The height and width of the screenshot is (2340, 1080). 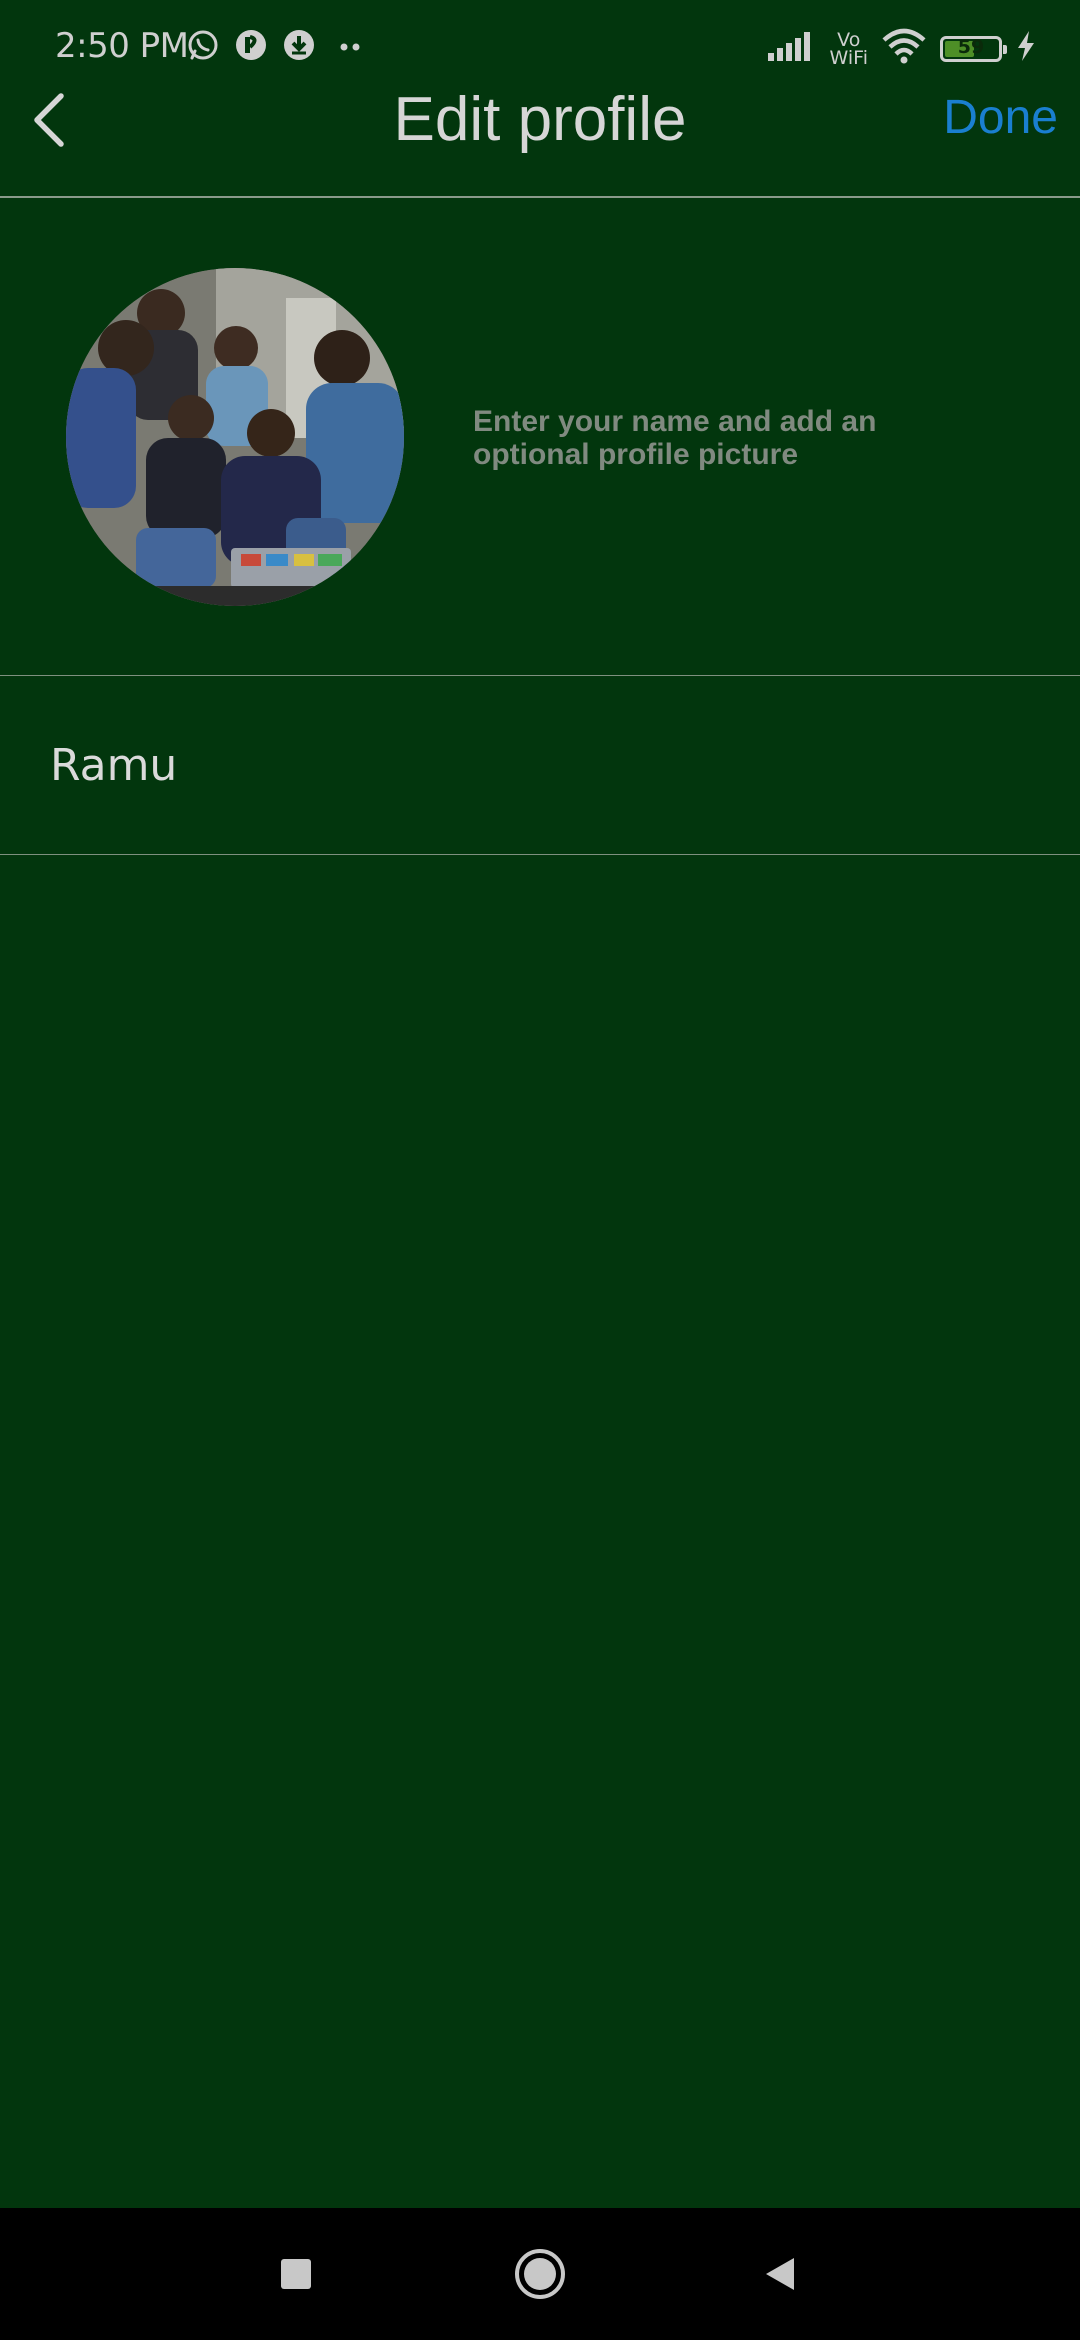 I want to click on back-triangle-icon, so click(x=780, y=2274).